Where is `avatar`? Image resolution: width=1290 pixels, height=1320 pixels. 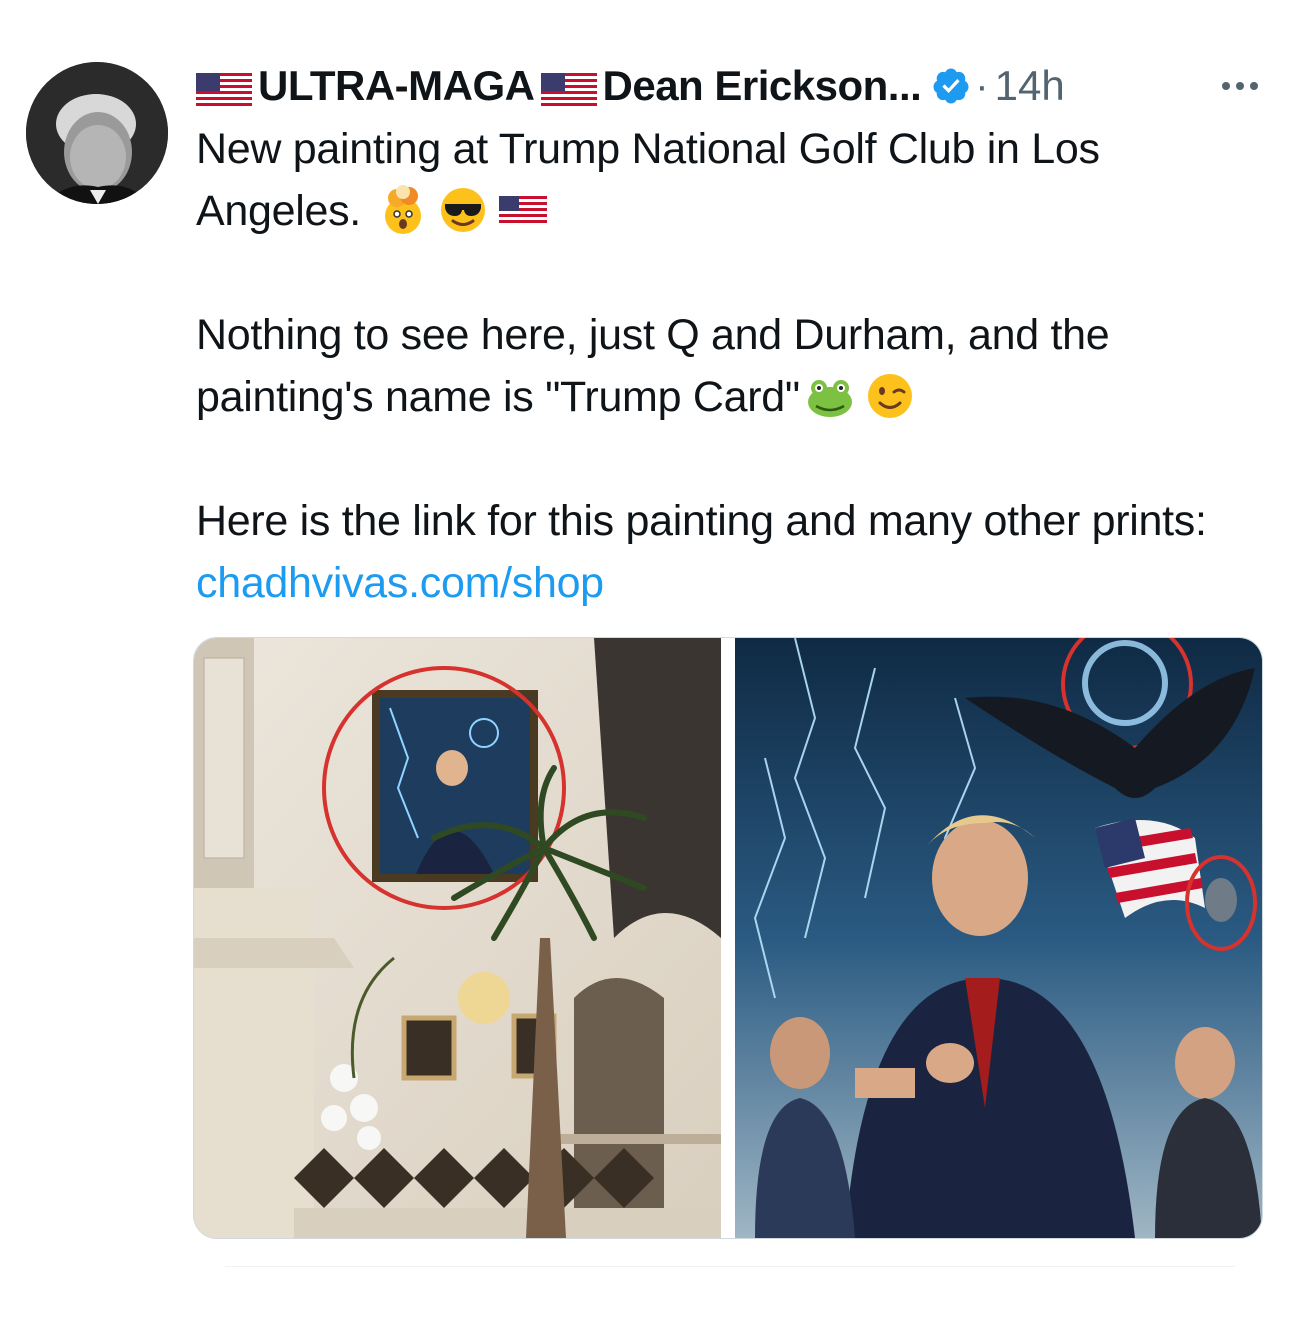
avatar is located at coordinates (97, 133).